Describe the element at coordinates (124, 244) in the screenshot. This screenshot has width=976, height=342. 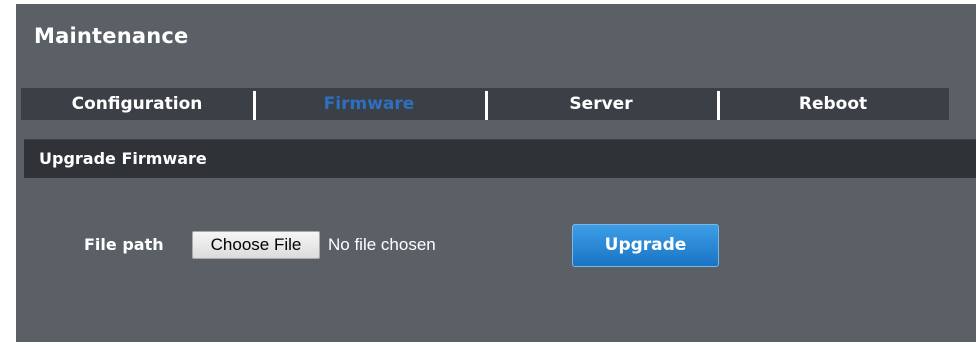
I see `file-path-label: File path` at that location.